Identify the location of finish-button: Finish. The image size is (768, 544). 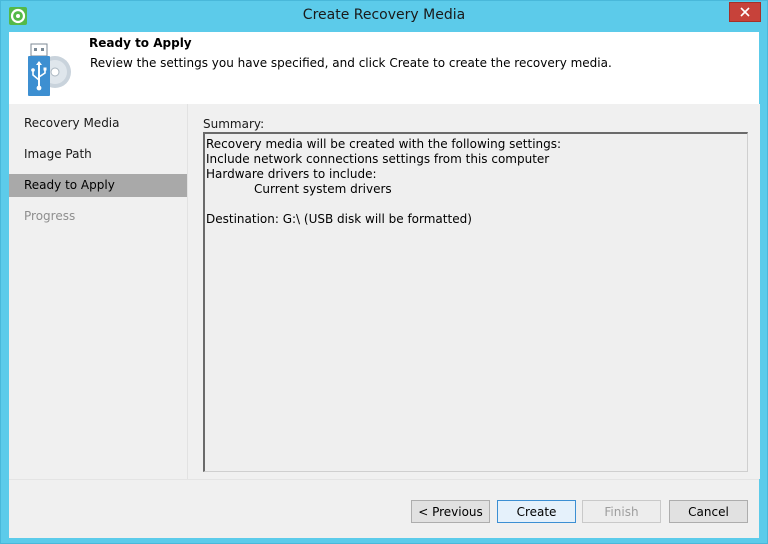
(621, 511).